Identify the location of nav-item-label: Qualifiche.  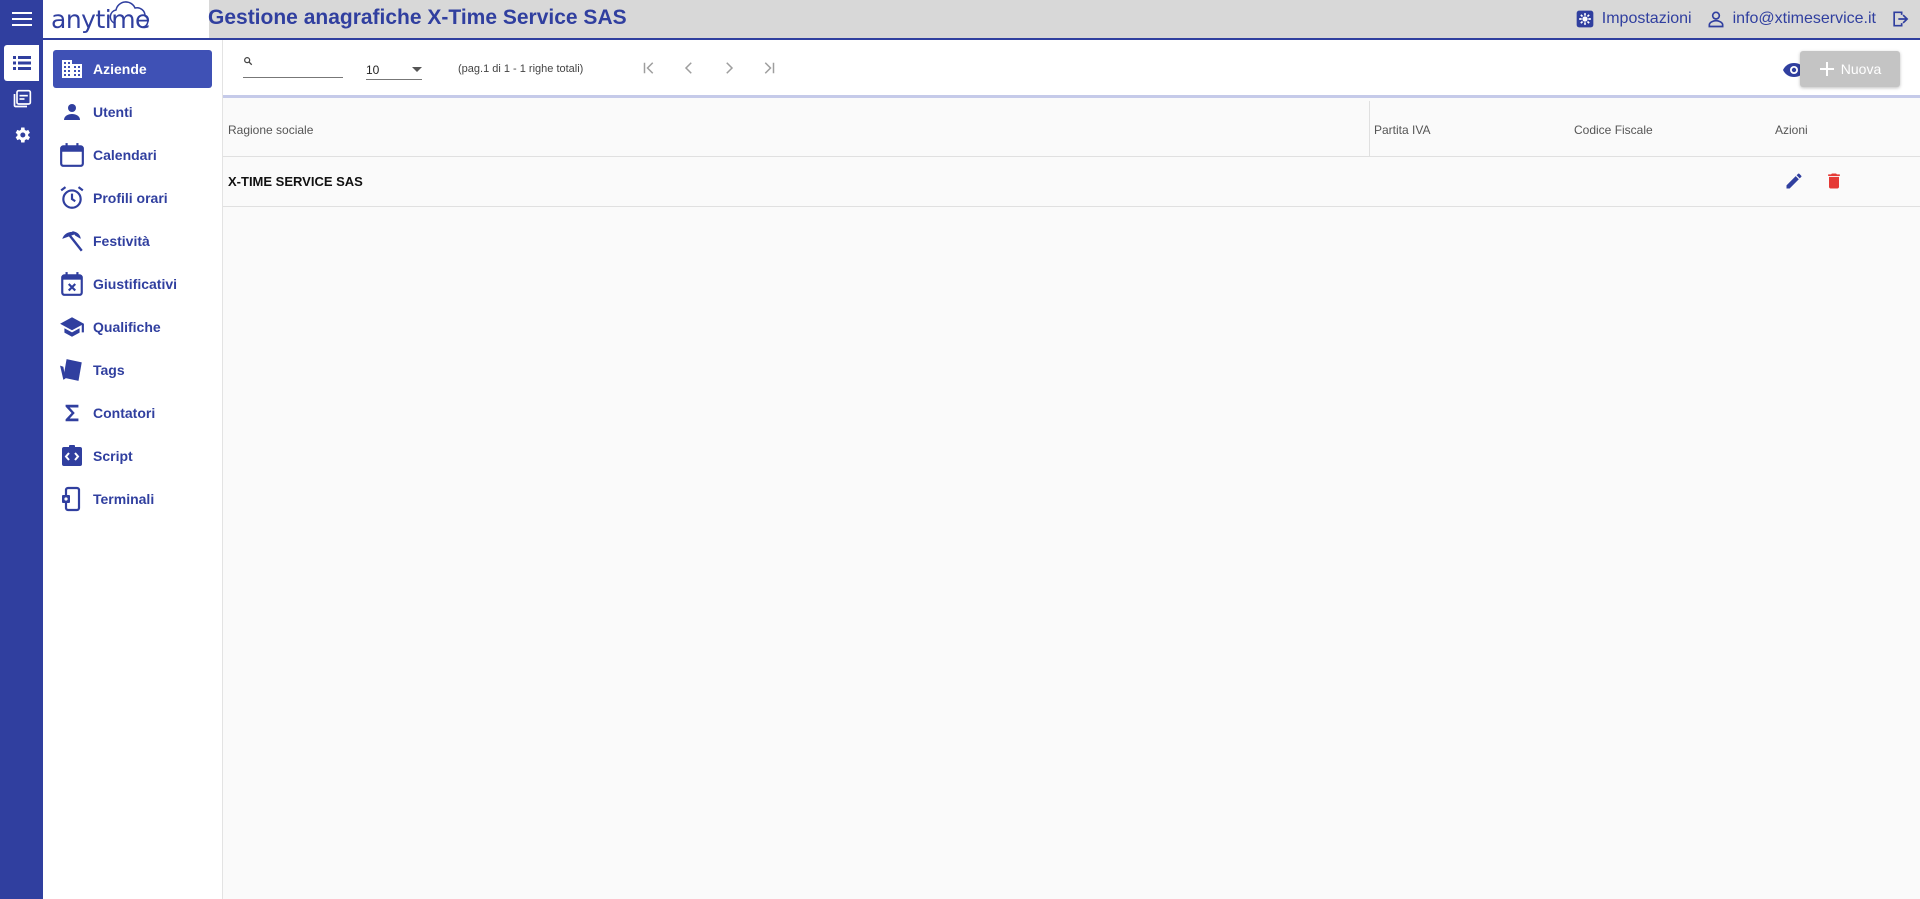
(127, 327).